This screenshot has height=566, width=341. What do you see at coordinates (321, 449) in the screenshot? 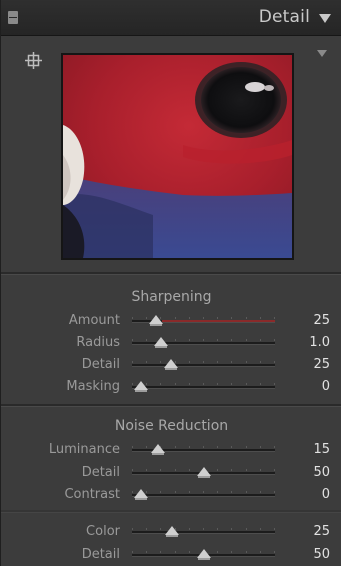
I see `slider-value: 15` at bounding box center [321, 449].